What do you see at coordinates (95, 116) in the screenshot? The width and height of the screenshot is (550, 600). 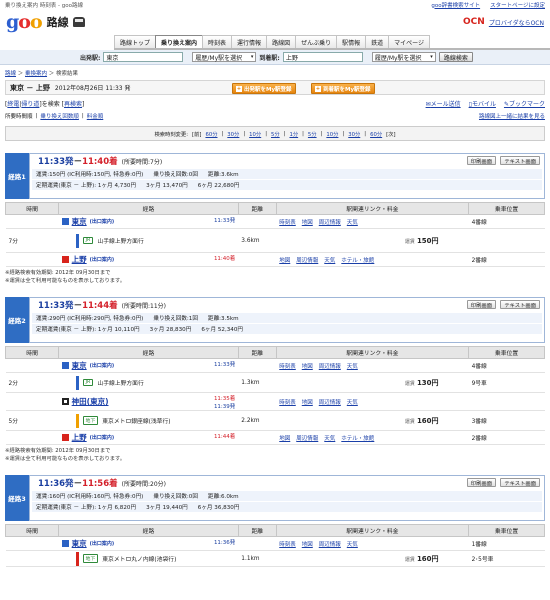 I see `sort-fare: 料金順` at bounding box center [95, 116].